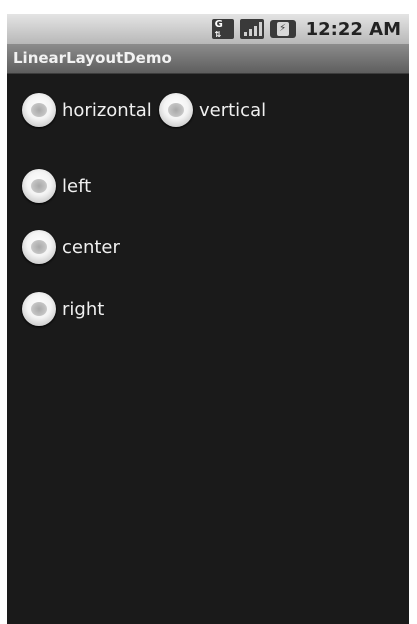 The width and height of the screenshot is (417, 624). What do you see at coordinates (233, 110) in the screenshot?
I see `radio-label-vertical: vertical` at bounding box center [233, 110].